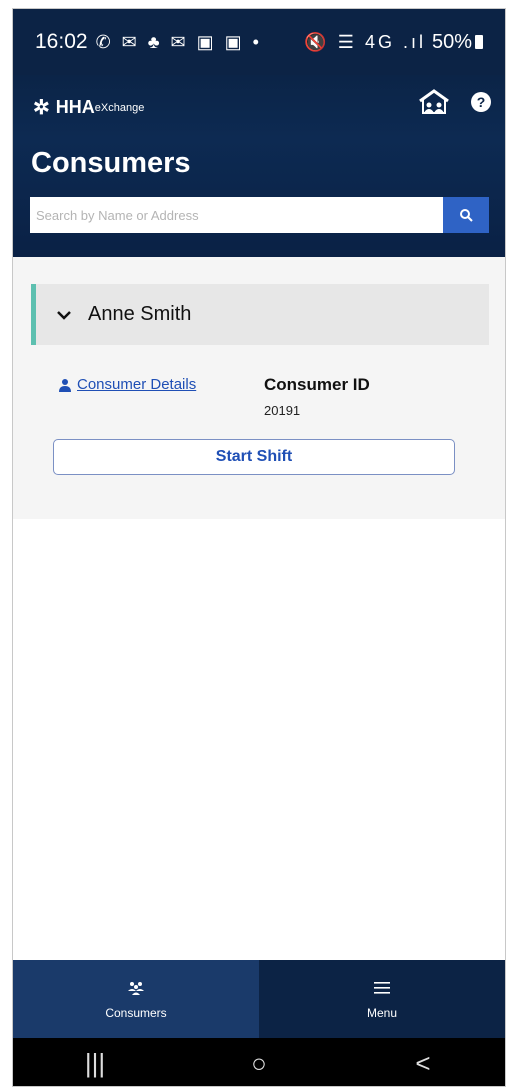 This screenshot has width=510, height=1091. What do you see at coordinates (382, 988) in the screenshot?
I see `hamburger-icon` at bounding box center [382, 988].